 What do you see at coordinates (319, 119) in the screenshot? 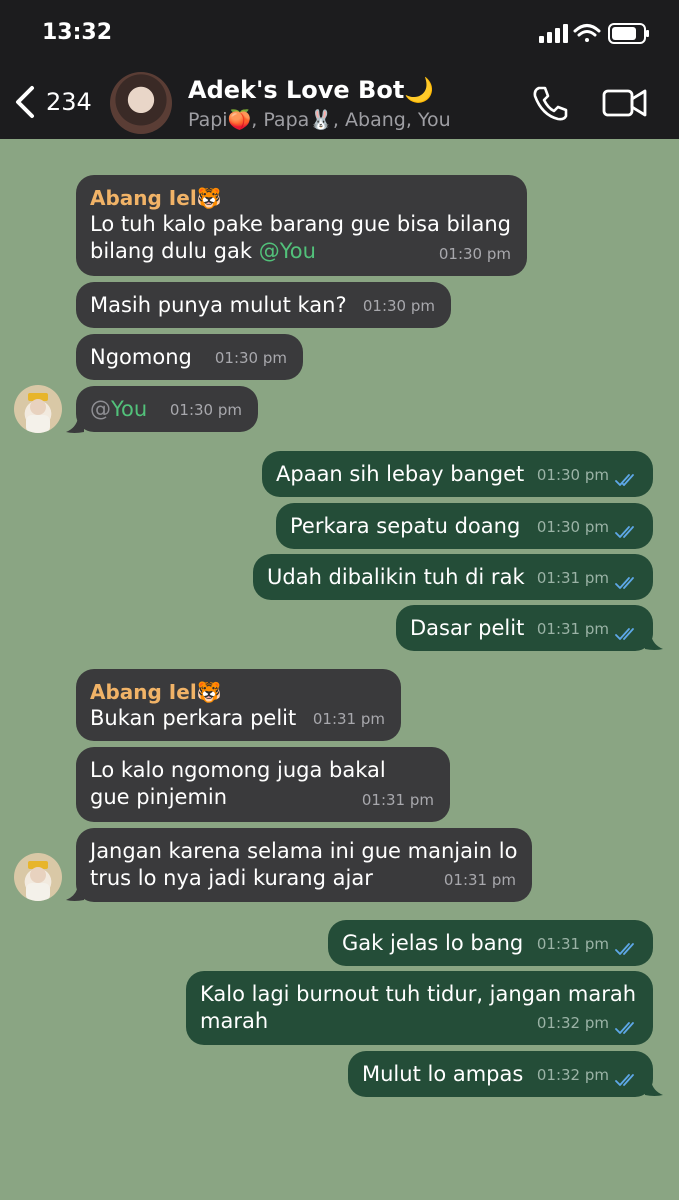
I see `chat-members: Papi🍑, Papa🐰, Abang, You` at bounding box center [319, 119].